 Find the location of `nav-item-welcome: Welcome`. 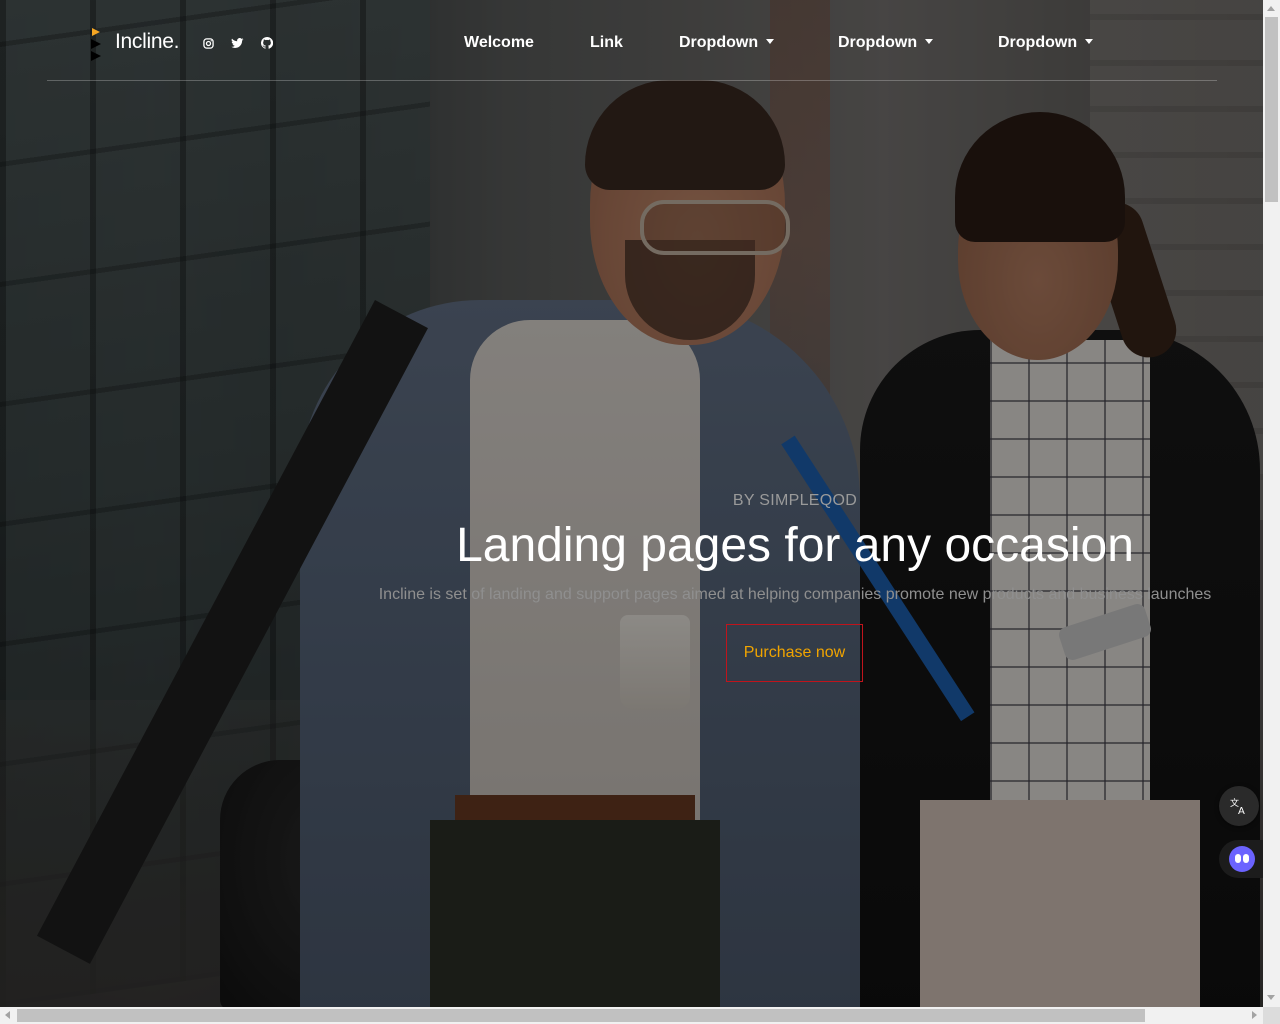

nav-item-welcome: Welcome is located at coordinates (499, 43).